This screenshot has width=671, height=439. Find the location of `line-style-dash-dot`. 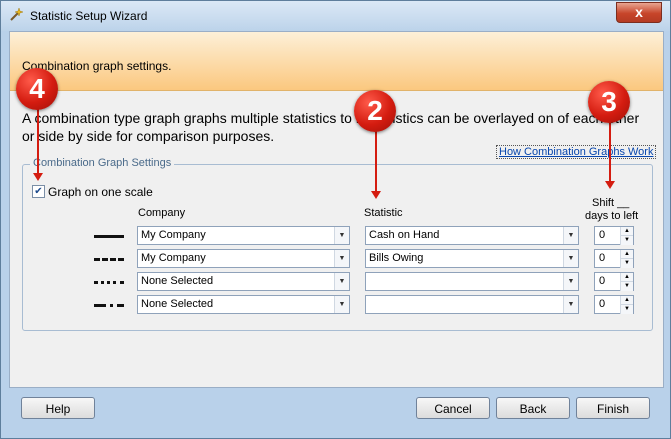

line-style-dash-dot is located at coordinates (109, 305).